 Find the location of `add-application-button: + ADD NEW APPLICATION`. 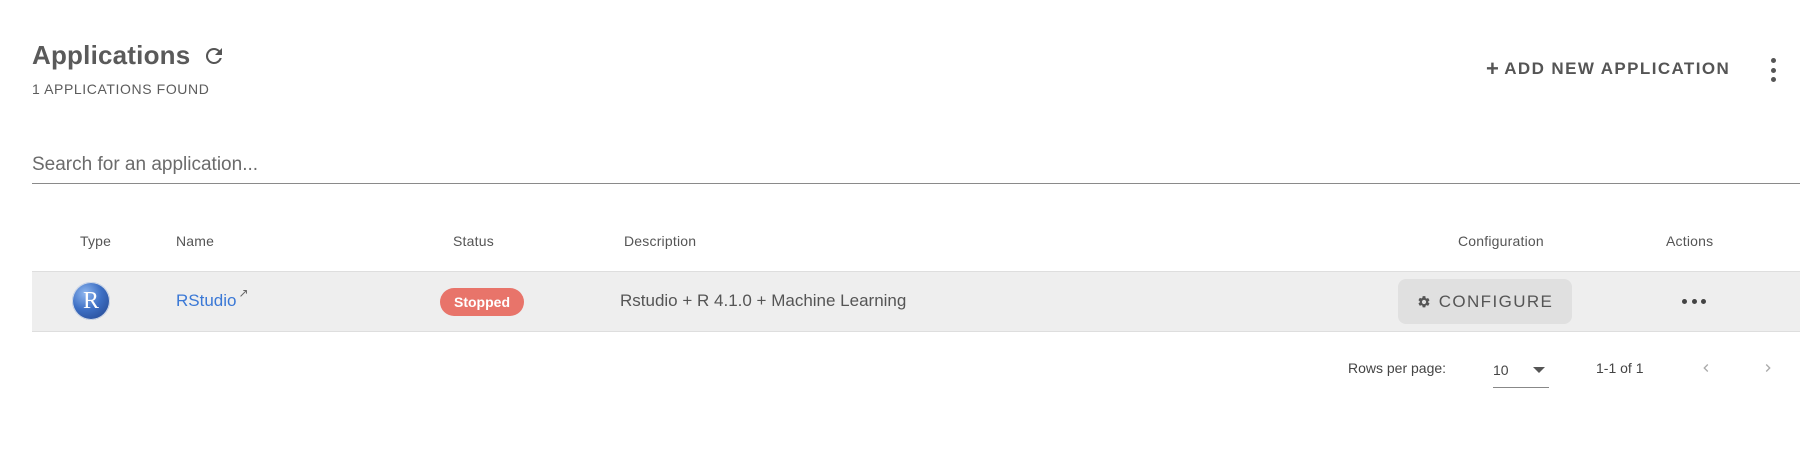

add-application-button: + ADD NEW APPLICATION is located at coordinates (1608, 69).